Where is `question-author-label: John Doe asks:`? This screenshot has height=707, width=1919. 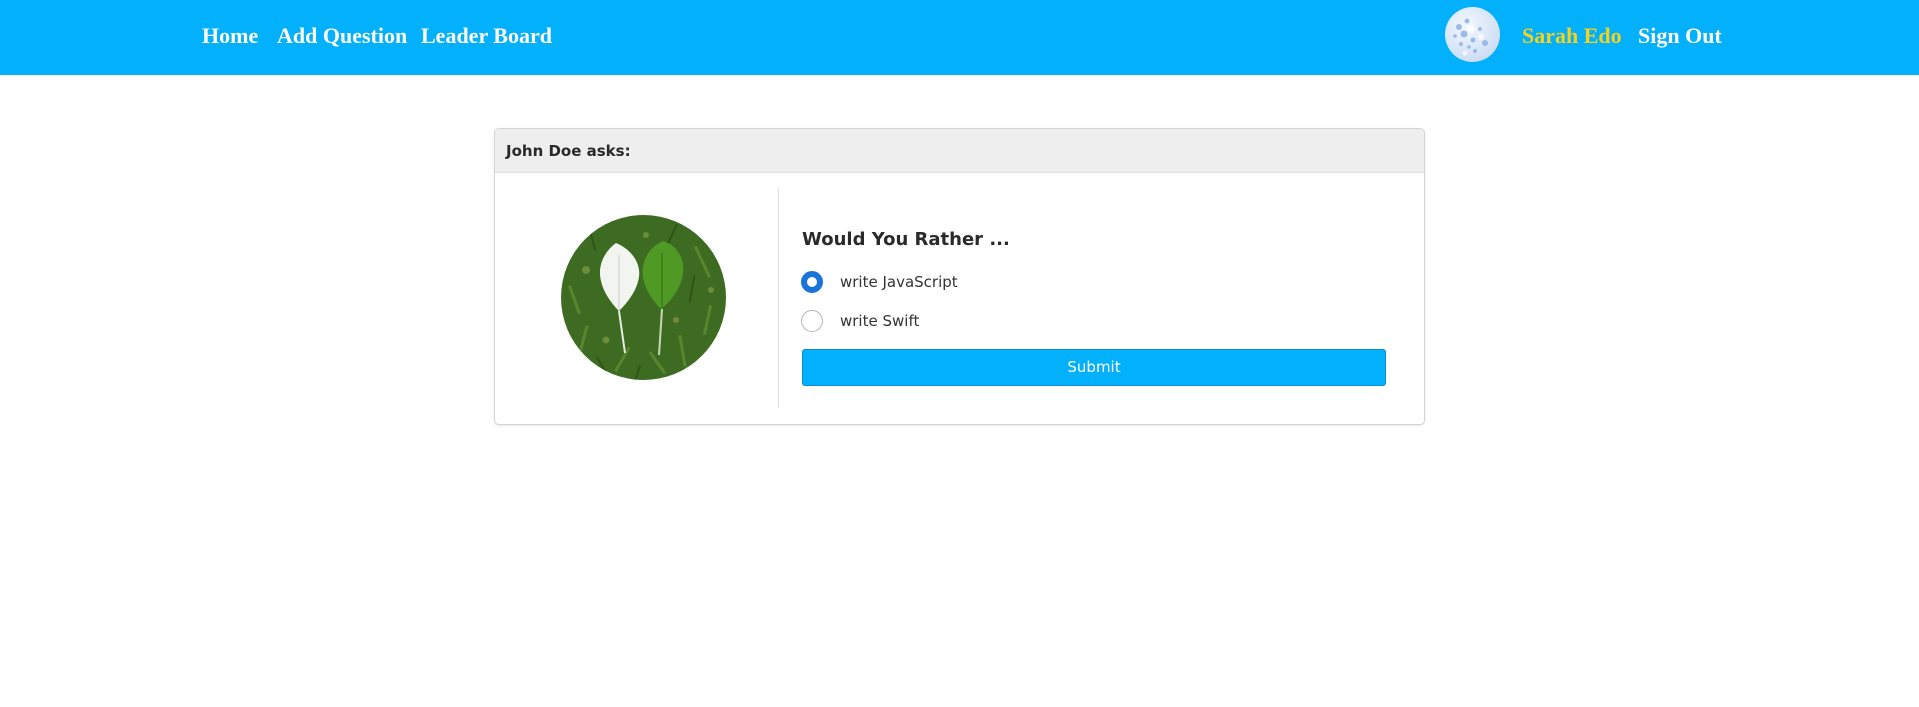
question-author-label: John Doe asks: is located at coordinates (568, 151).